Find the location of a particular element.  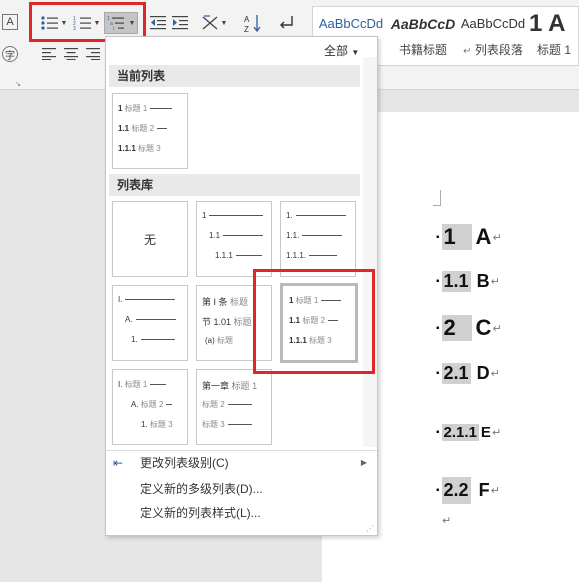

svg-text: Z is located at coordinates (246, 29).